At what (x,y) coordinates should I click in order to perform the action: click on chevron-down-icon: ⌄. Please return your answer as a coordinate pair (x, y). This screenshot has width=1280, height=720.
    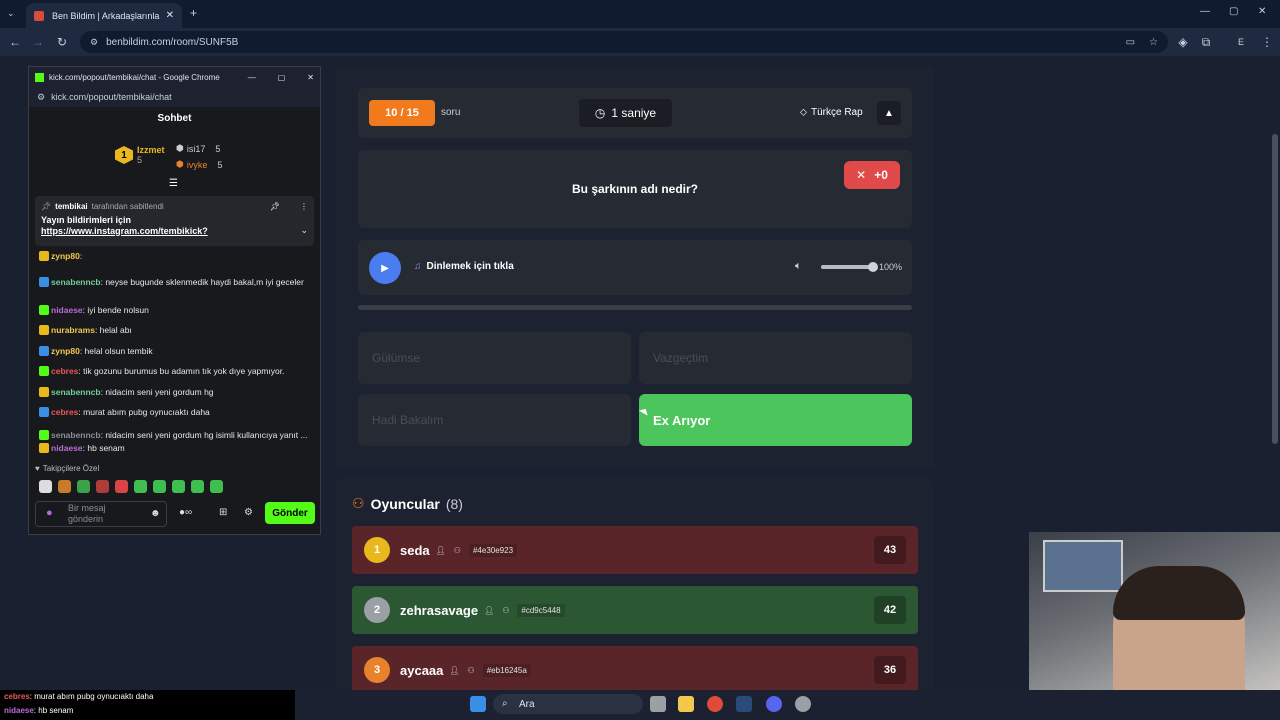
    Looking at the image, I should click on (304, 230).